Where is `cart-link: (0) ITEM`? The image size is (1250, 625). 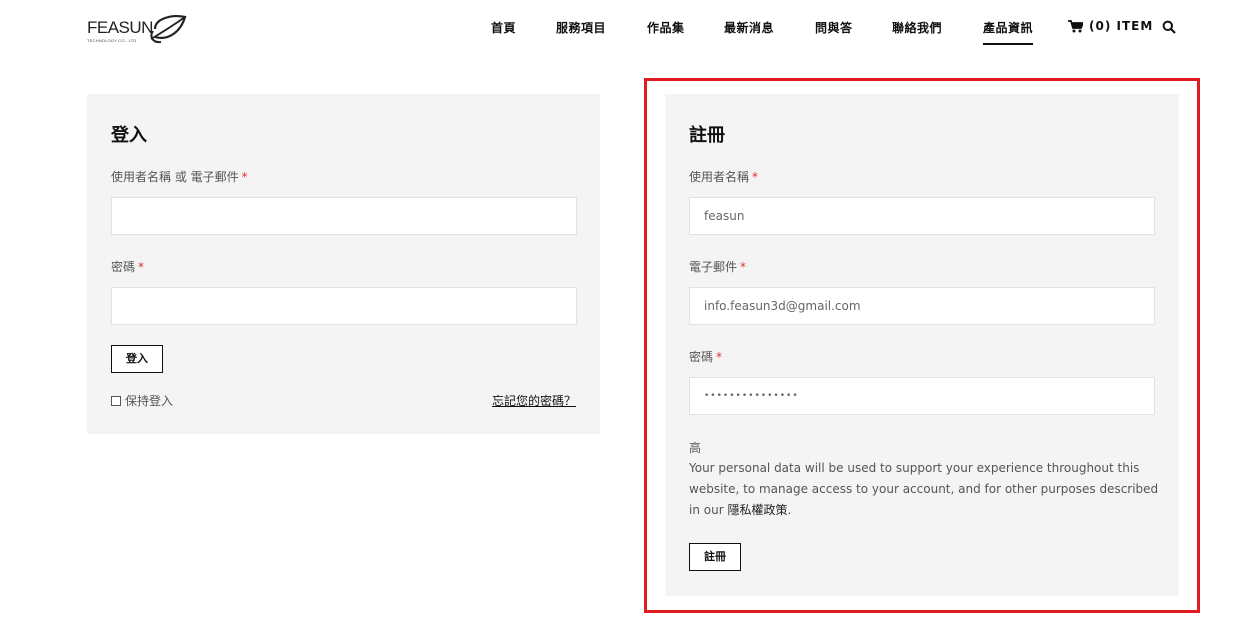
cart-link: (0) ITEM is located at coordinates (1110, 26).